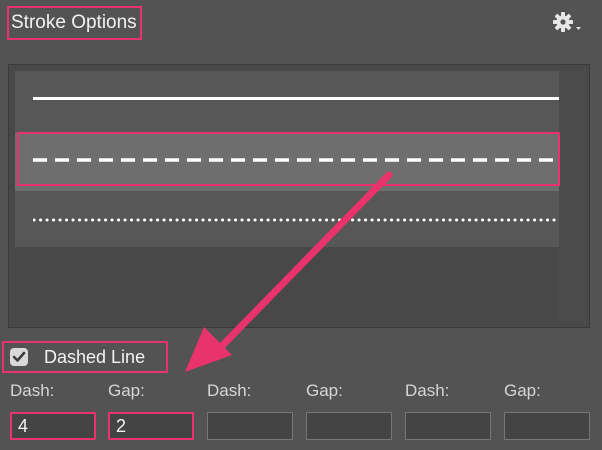 The image size is (602, 450). I want to click on gap-1-label: Gap:, so click(126, 390).